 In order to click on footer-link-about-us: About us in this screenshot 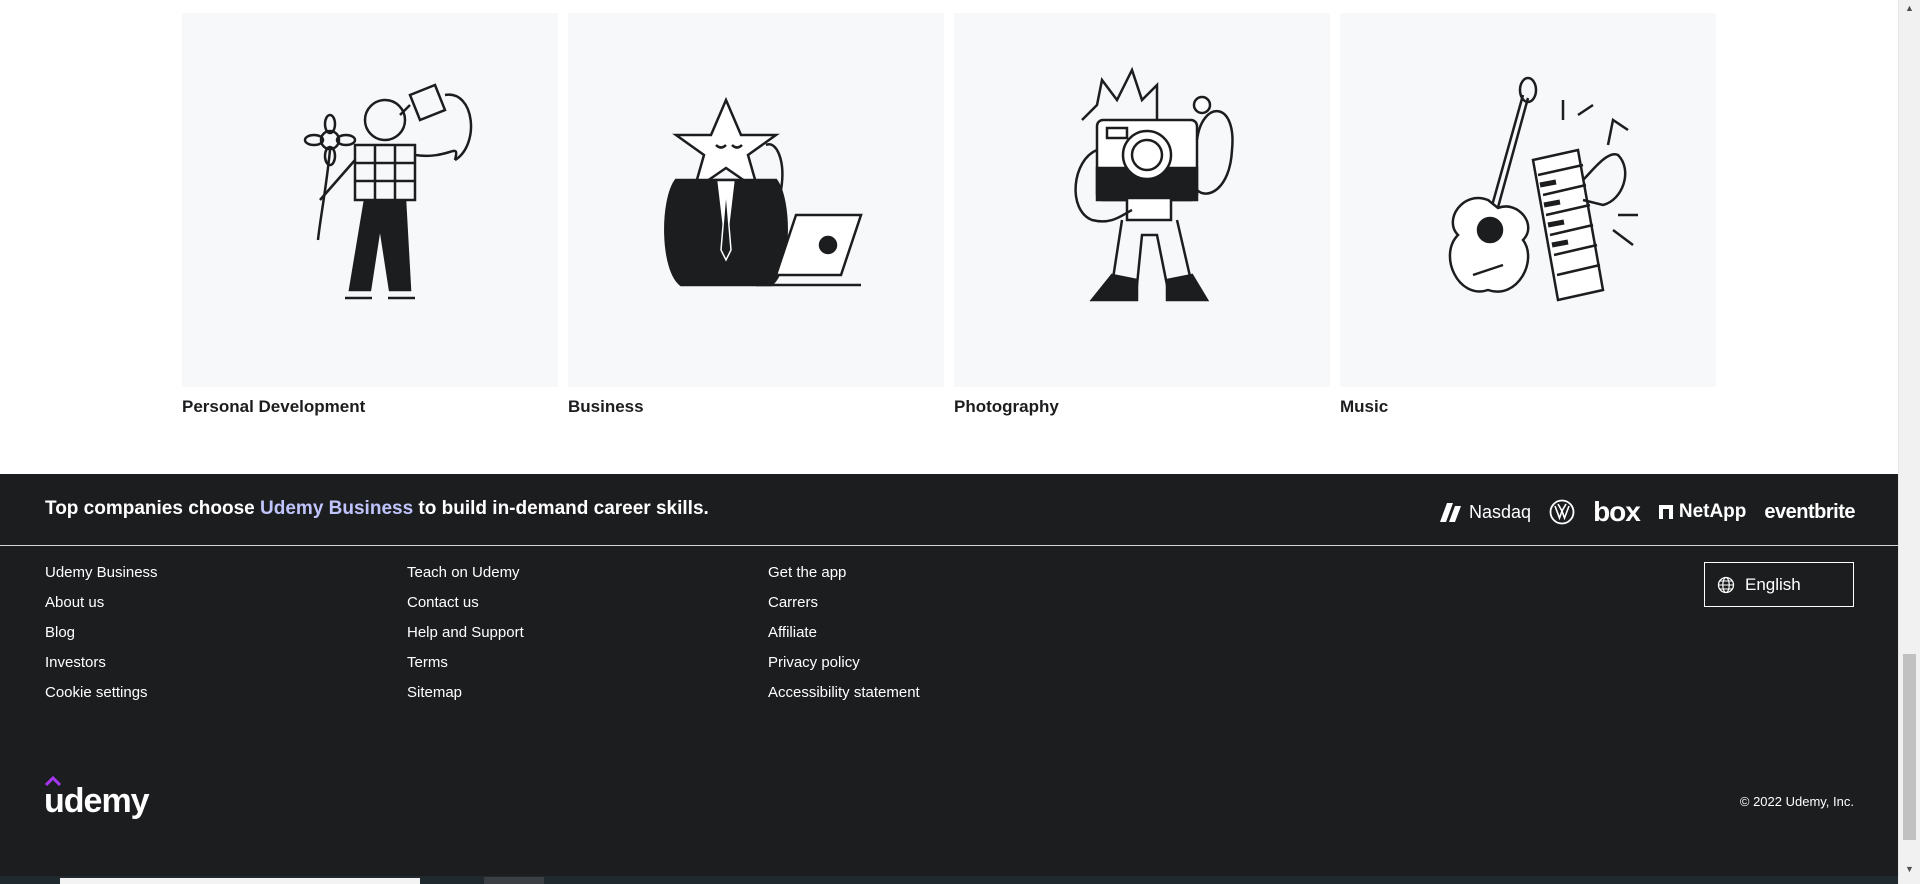, I will do `click(205, 603)`.